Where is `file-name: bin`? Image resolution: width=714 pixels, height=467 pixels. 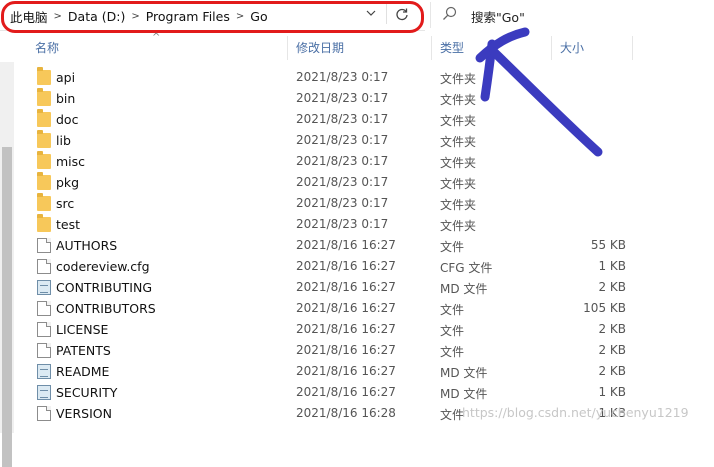
file-name: bin is located at coordinates (66, 98).